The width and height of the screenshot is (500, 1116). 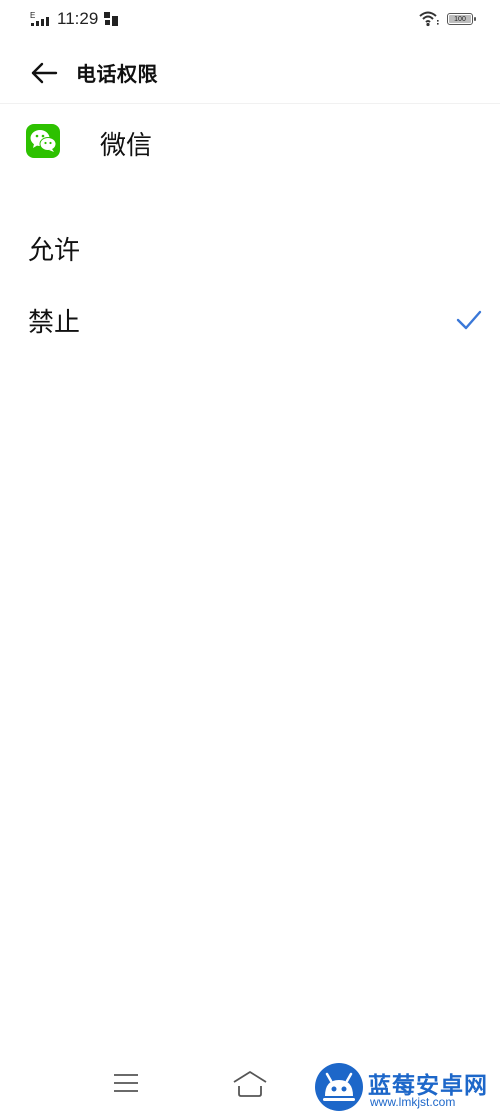 What do you see at coordinates (250, 20) in the screenshot?
I see `status-bar: E 11:29 100` at bounding box center [250, 20].